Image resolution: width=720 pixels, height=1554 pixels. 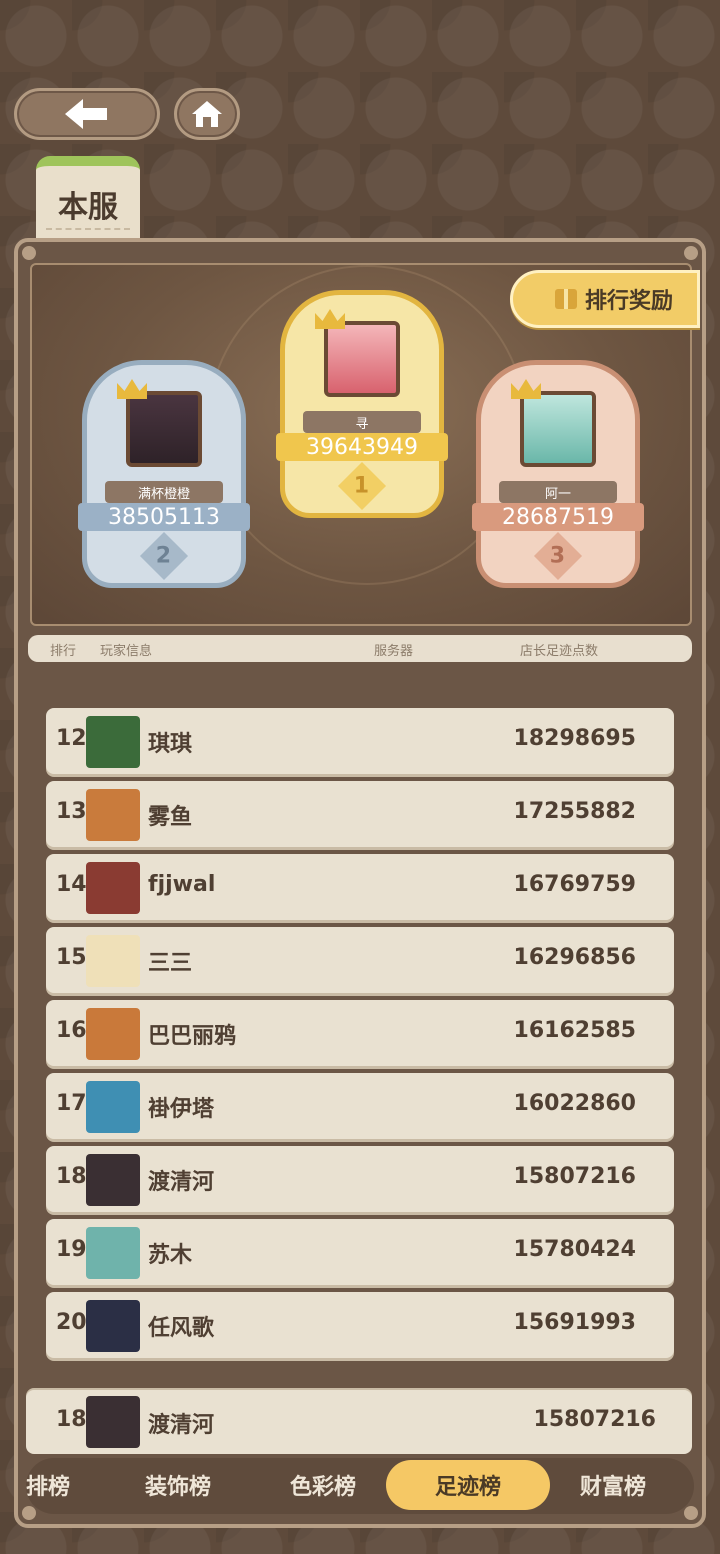 I want to click on header-score: 店长足迹点数, so click(x=559, y=651).